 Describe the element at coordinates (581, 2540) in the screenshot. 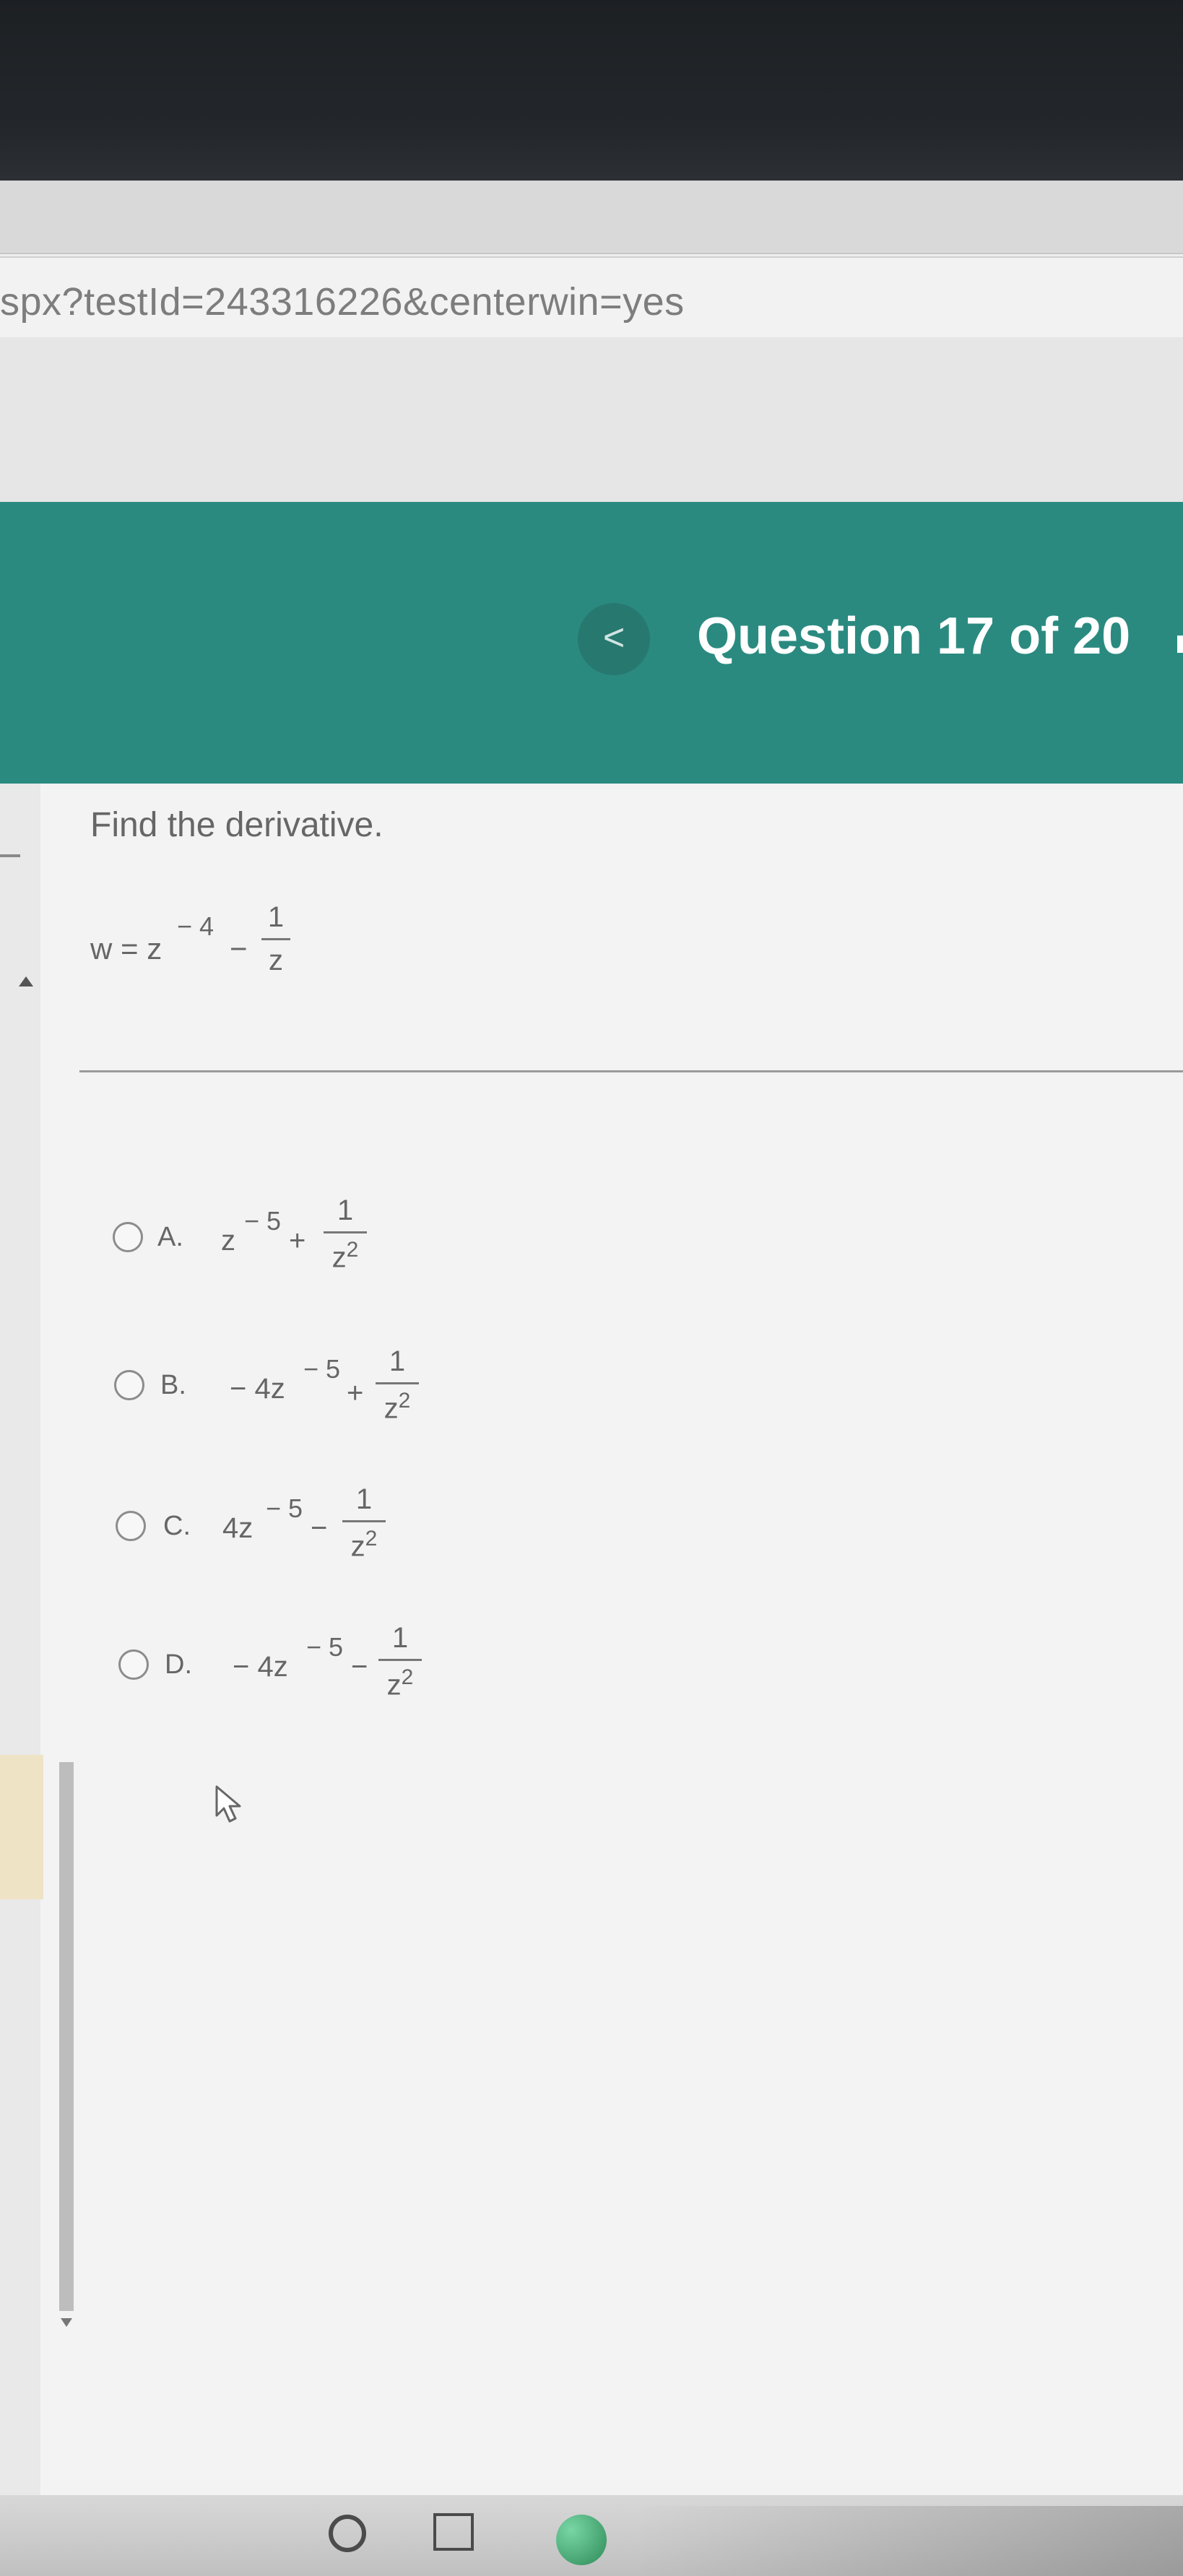

I see `app-taskbar-icon` at that location.